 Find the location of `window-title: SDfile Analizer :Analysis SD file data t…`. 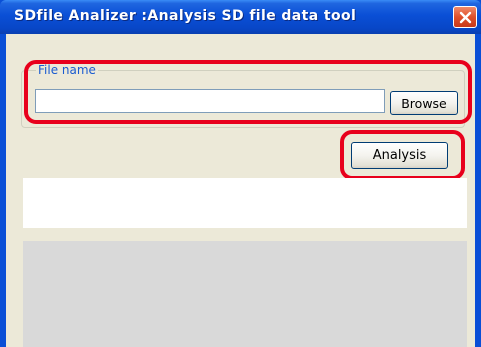

window-title: SDfile Analizer :Analysis SD file data t… is located at coordinates (185, 16).